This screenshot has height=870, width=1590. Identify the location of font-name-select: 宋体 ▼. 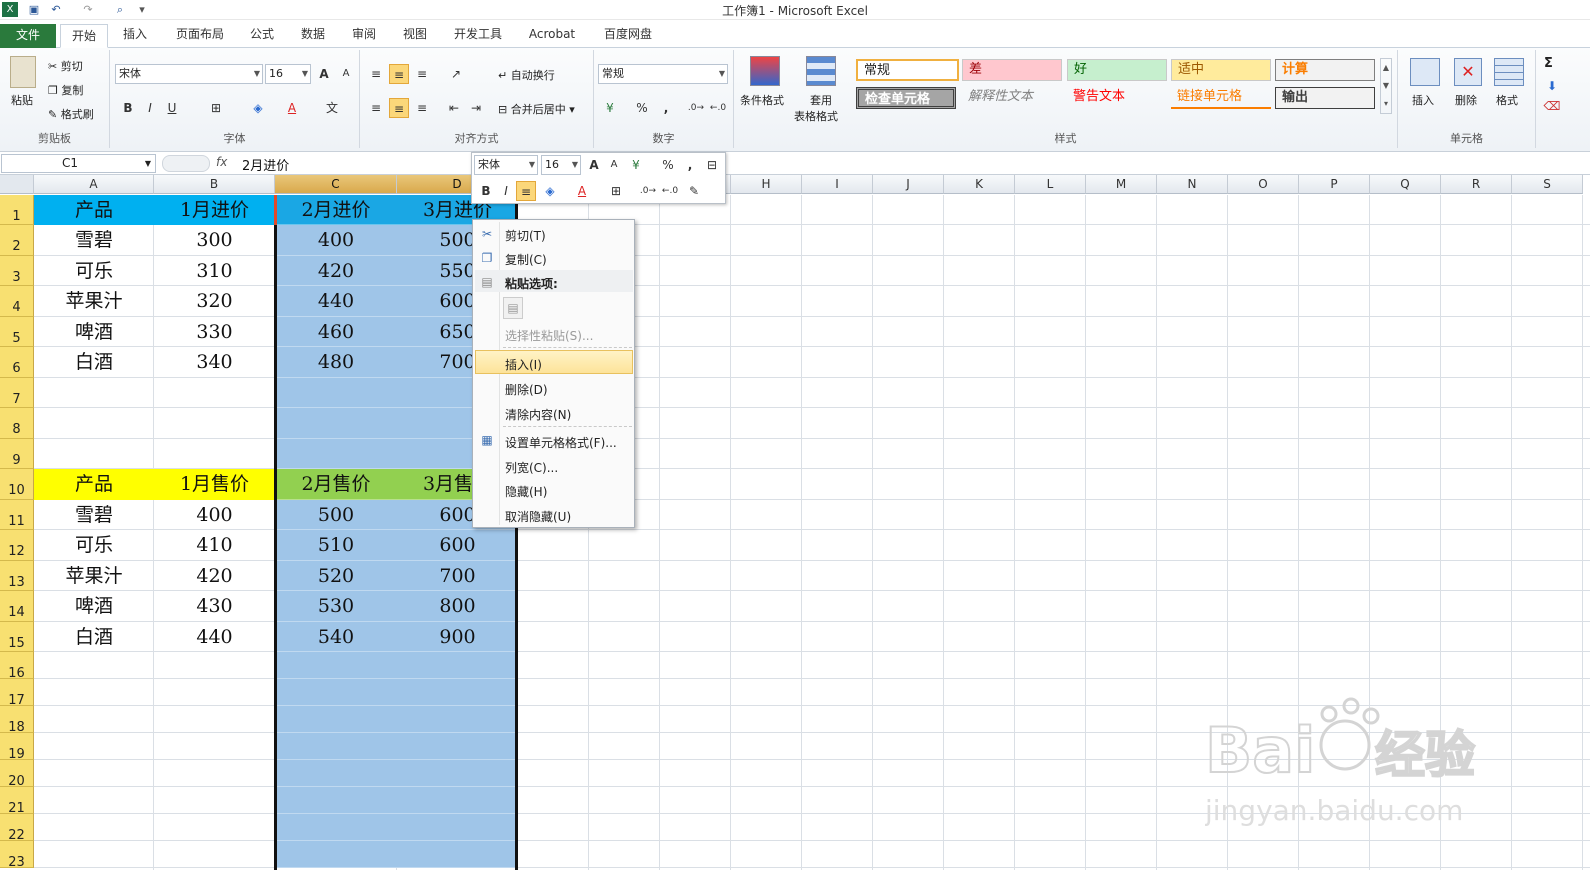
(189, 74).